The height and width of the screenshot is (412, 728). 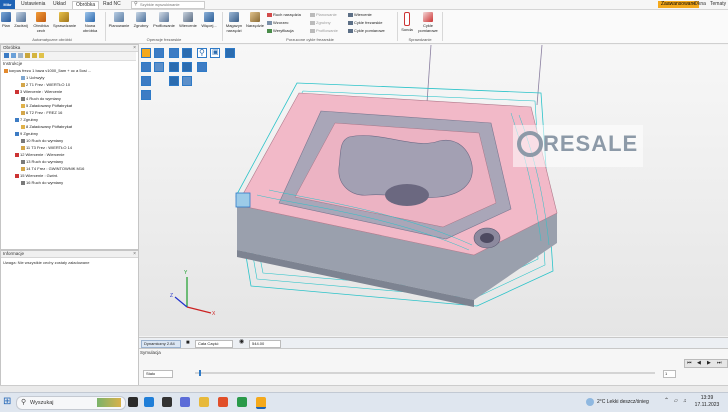 I want to click on explorer-icon, so click(x=204, y=402).